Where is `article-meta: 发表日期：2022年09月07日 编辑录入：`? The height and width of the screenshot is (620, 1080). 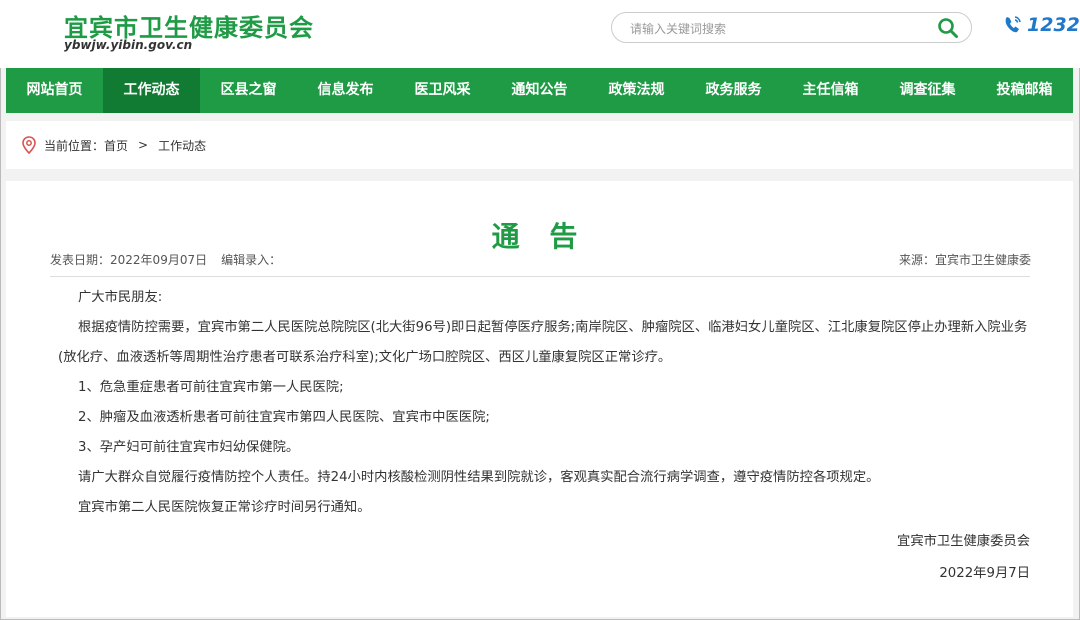
article-meta: 发表日期：2022年09月07日 编辑录入： is located at coordinates (165, 259).